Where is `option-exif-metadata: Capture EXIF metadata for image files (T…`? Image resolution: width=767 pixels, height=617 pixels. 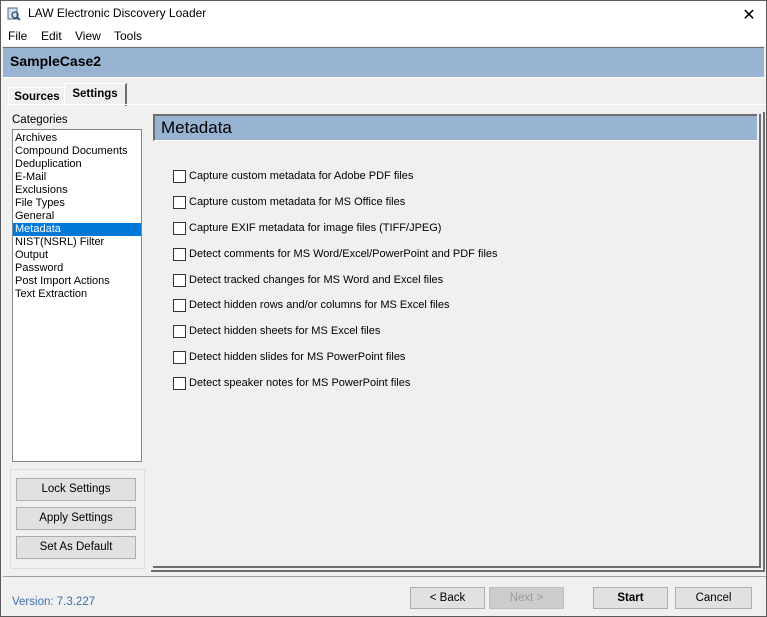 option-exif-metadata: Capture EXIF metadata for image files (T… is located at coordinates (307, 228).